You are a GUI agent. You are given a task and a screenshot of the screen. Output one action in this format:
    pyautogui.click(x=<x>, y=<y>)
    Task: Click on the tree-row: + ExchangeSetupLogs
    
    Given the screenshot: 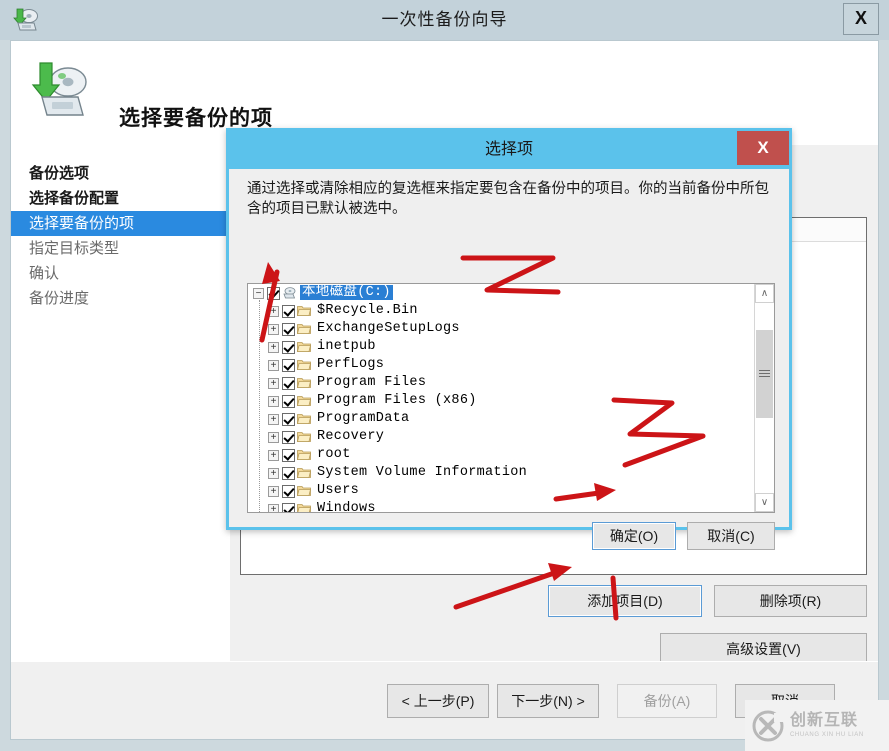 What is the action you would take?
    pyautogui.click(x=501, y=329)
    